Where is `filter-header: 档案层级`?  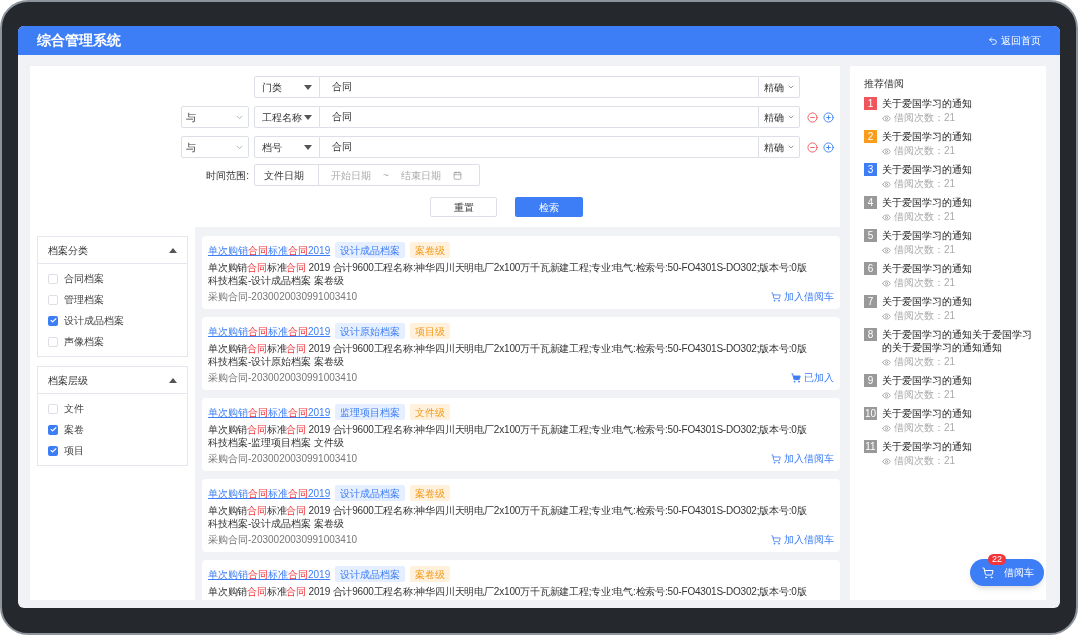
filter-header: 档案层级 is located at coordinates (112, 380).